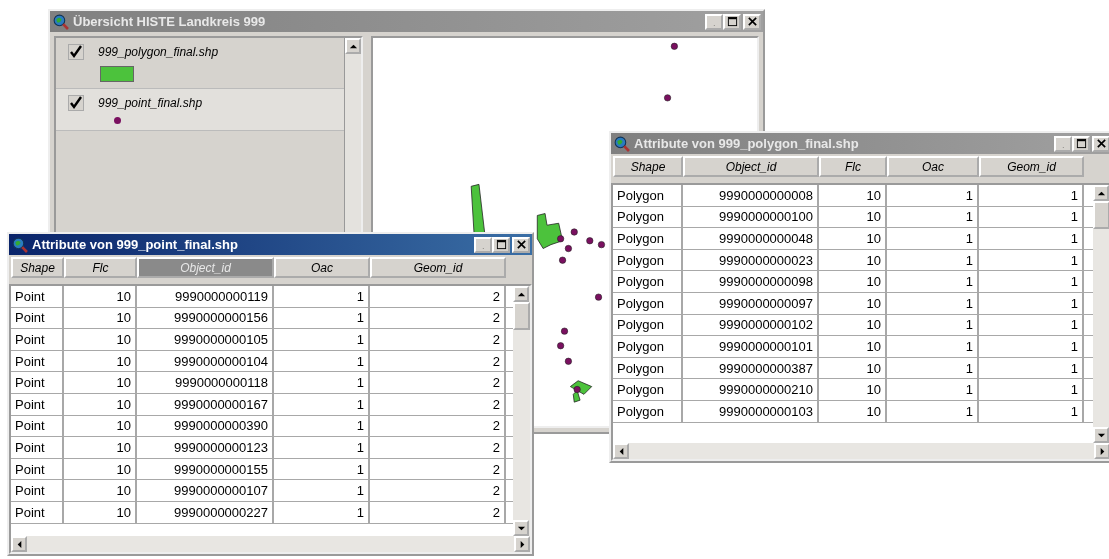 The width and height of the screenshot is (1109, 559). What do you see at coordinates (170, 21) in the screenshot?
I see `window-title: Übersicht HISTE Landkreis 999` at bounding box center [170, 21].